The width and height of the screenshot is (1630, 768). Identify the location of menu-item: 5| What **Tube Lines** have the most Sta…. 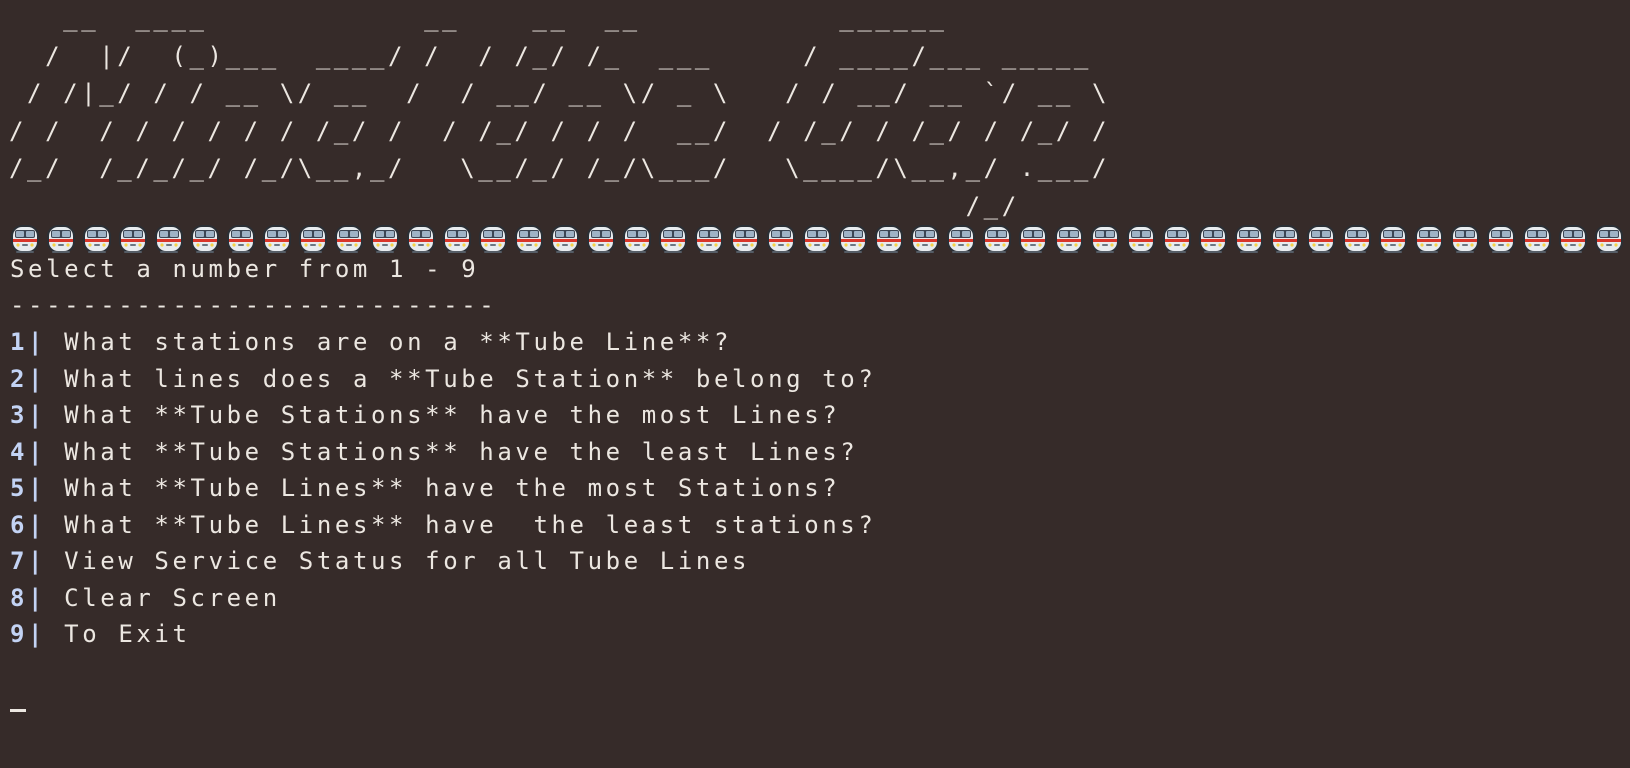
(425, 488).